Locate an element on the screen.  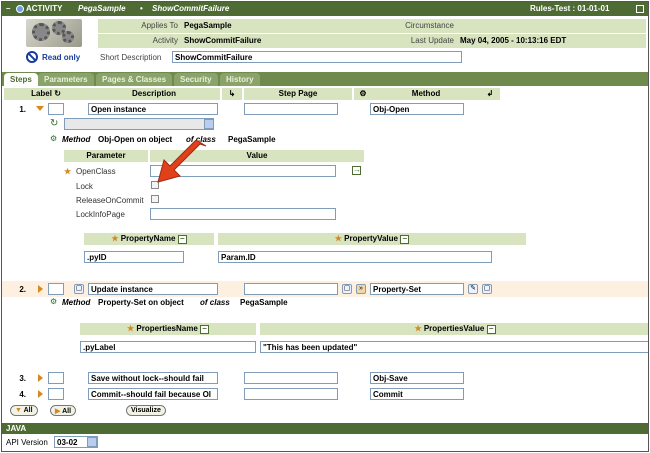
step-number: 2. is located at coordinates (22, 289).